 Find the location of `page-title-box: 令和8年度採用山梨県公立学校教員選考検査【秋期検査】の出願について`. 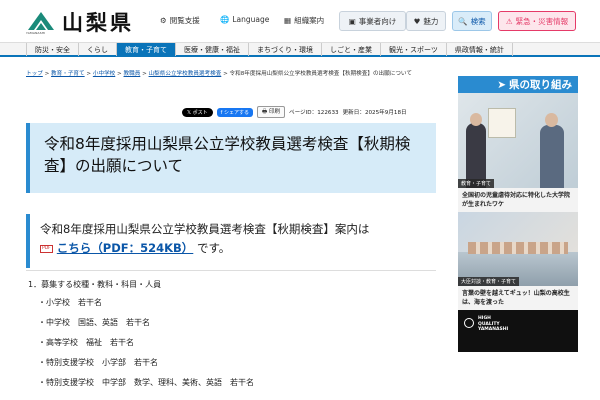

page-title-box: 令和8年度採用山梨県公立学校教員選考検査【秋期検査】の出願について is located at coordinates (231, 158).